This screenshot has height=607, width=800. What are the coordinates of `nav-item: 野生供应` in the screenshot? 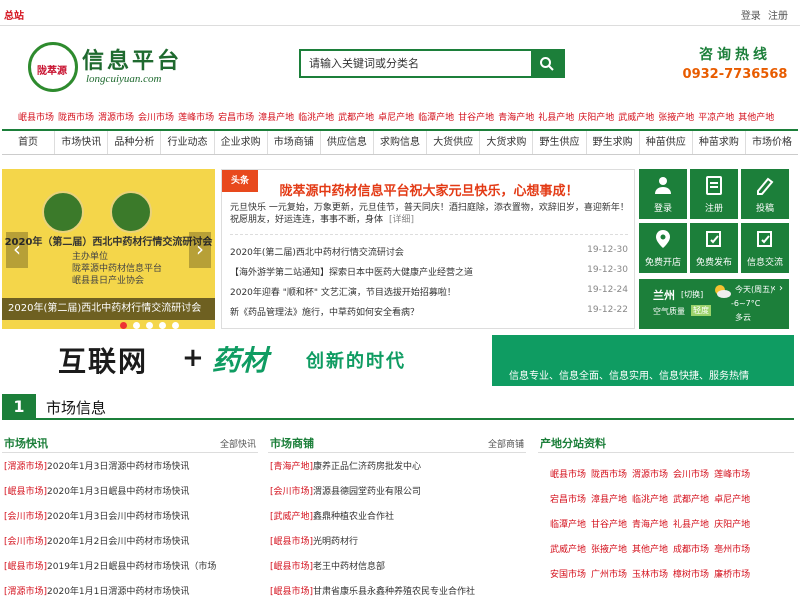 It's located at (560, 142).